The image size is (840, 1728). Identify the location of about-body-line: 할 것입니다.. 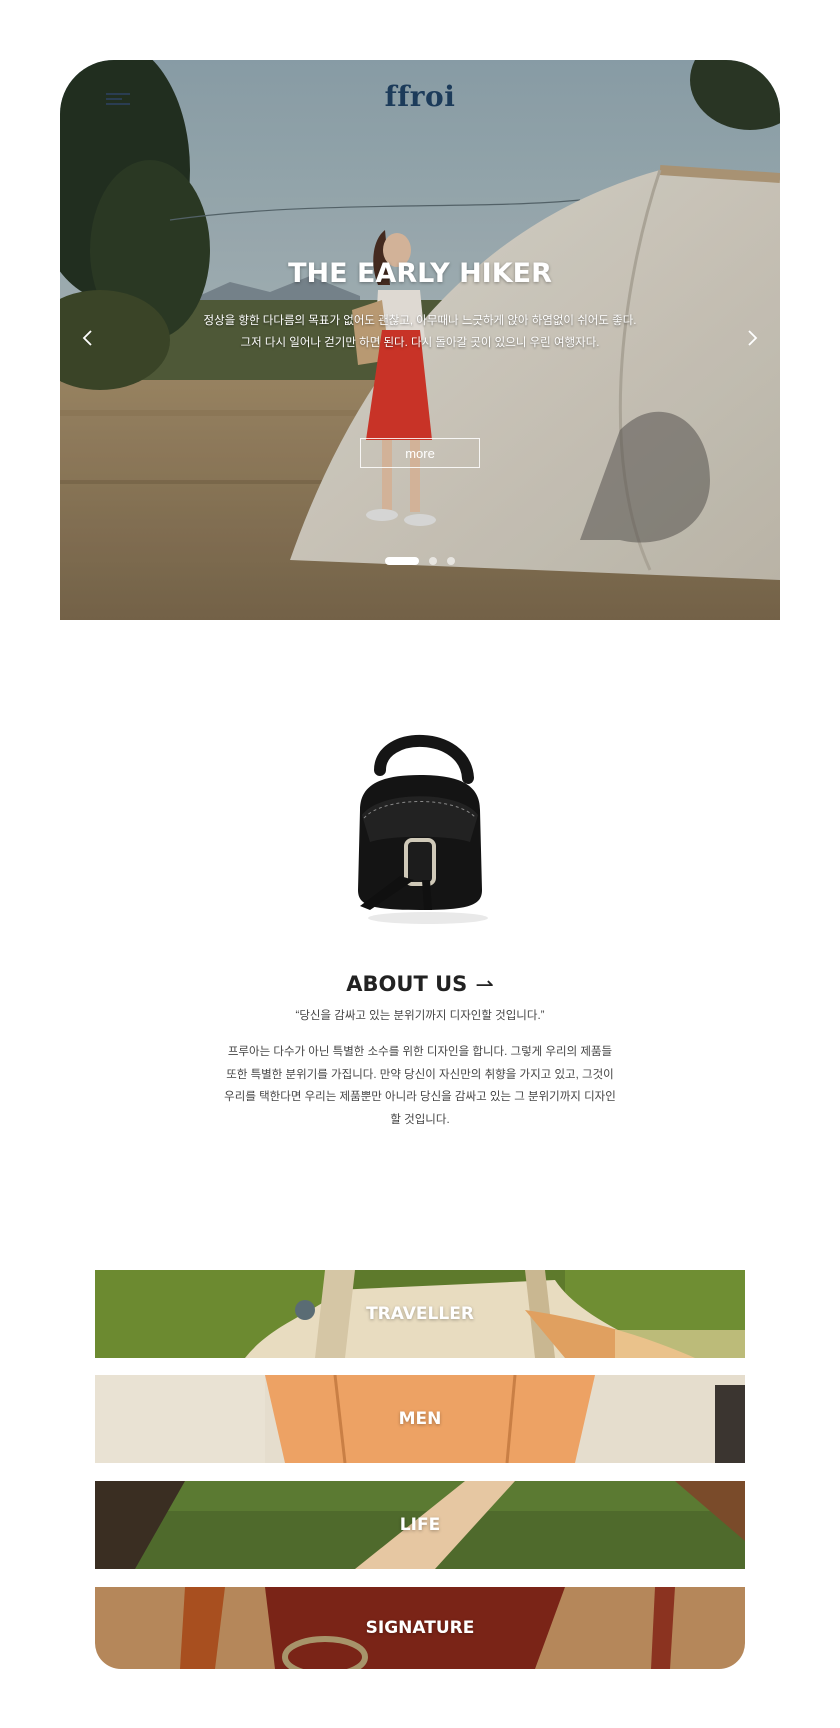
(420, 1119).